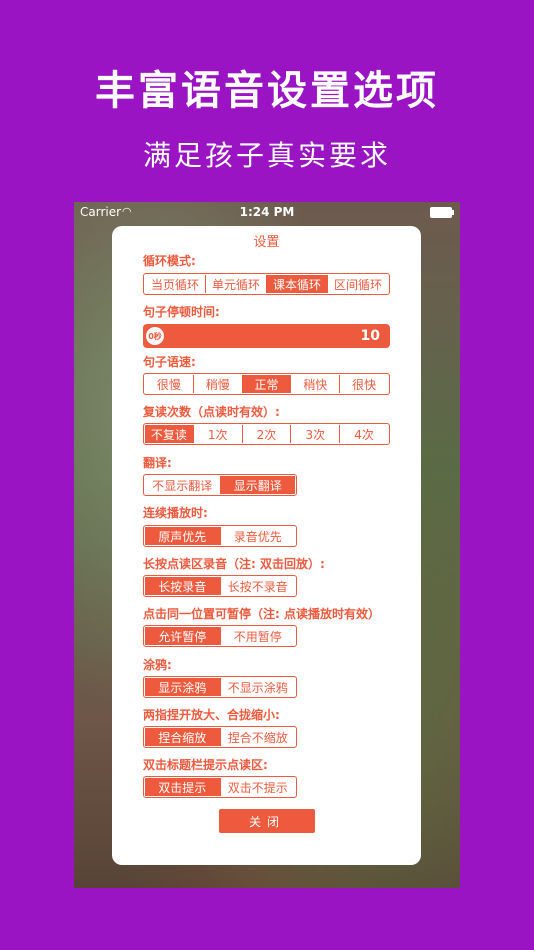 This screenshot has width=534, height=950. Describe the element at coordinates (169, 384) in the screenshot. I see `segment-option: 很慢` at that location.